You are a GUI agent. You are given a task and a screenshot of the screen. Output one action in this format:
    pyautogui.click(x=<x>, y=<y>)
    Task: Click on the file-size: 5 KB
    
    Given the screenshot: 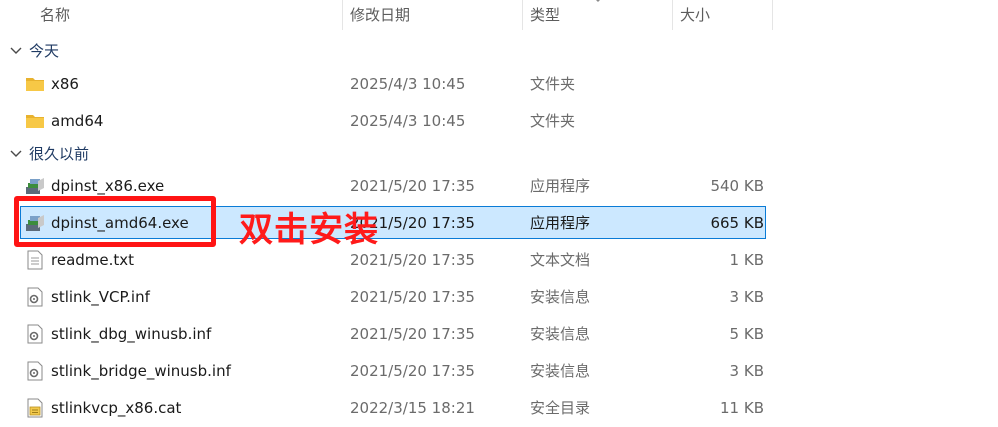 What is the action you would take?
    pyautogui.click(x=746, y=334)
    